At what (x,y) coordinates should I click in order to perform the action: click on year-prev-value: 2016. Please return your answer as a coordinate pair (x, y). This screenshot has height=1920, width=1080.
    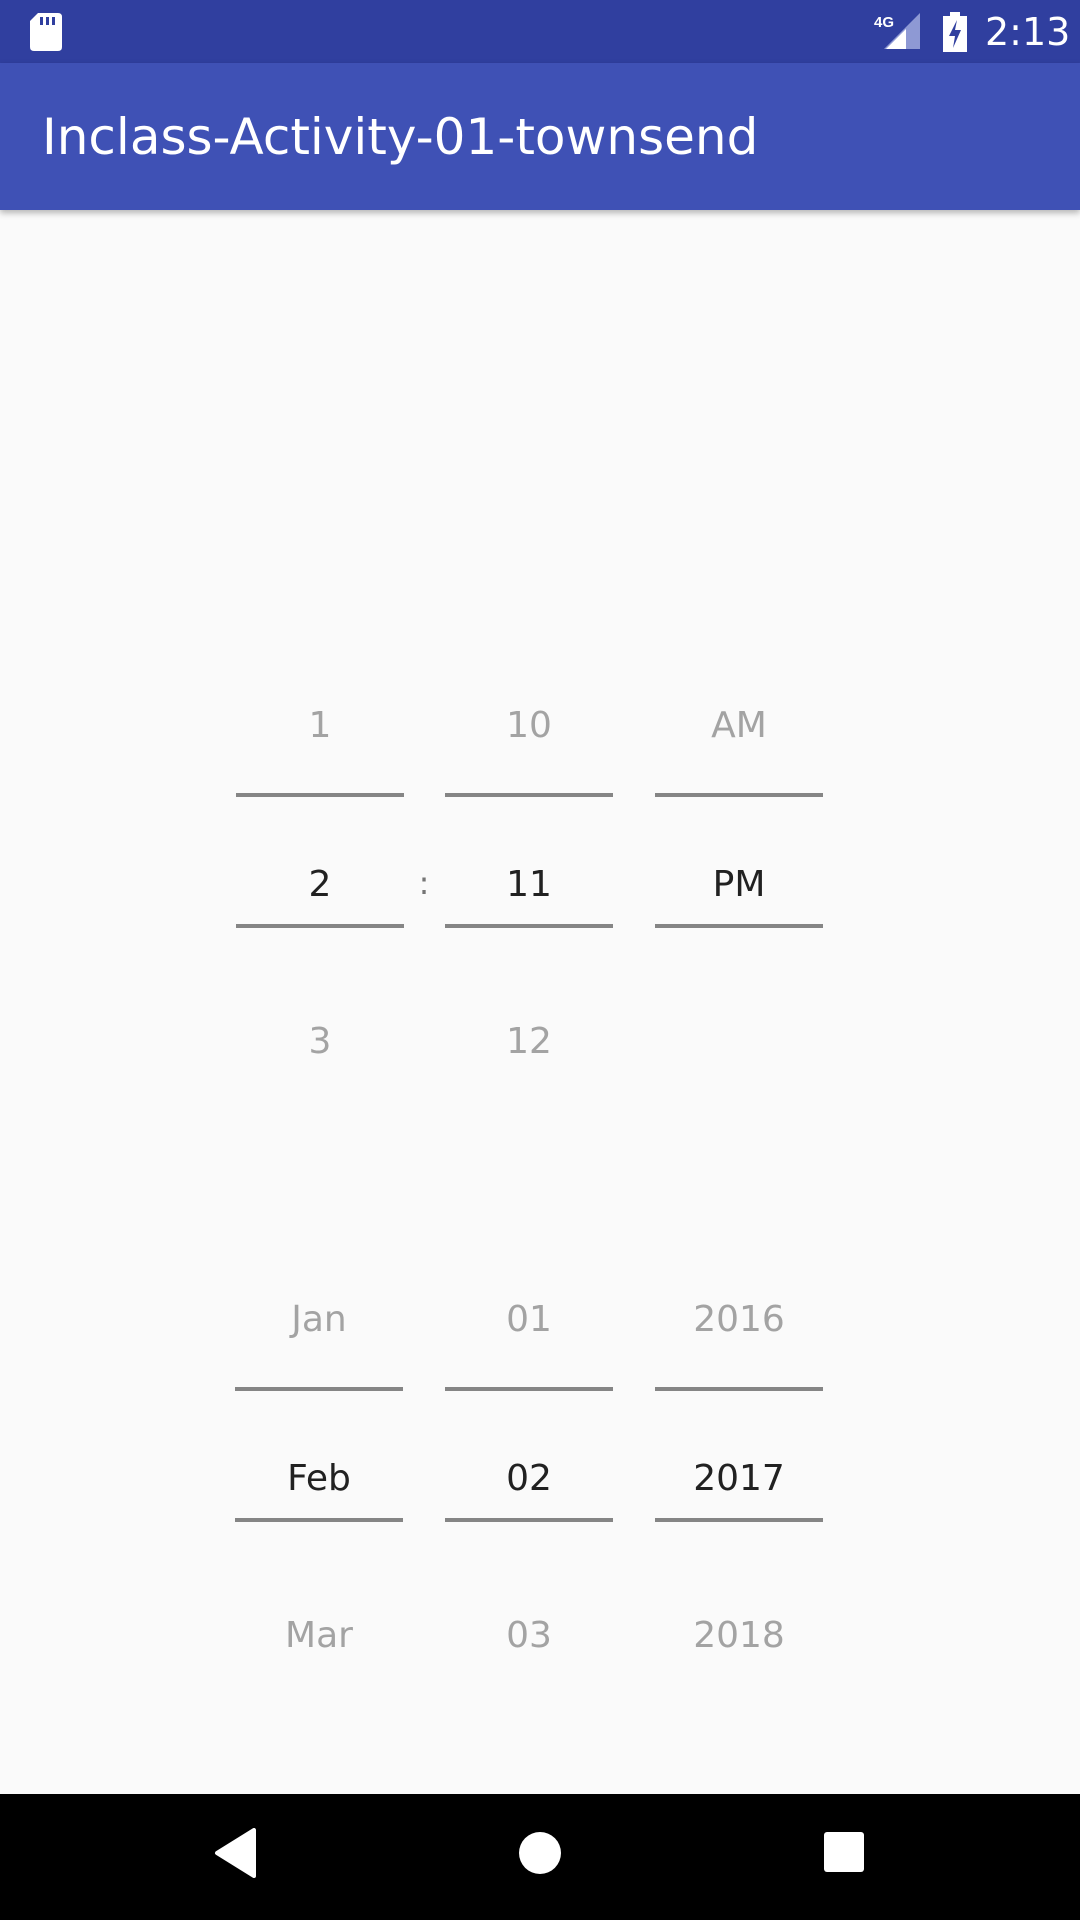
    Looking at the image, I should click on (739, 1320).